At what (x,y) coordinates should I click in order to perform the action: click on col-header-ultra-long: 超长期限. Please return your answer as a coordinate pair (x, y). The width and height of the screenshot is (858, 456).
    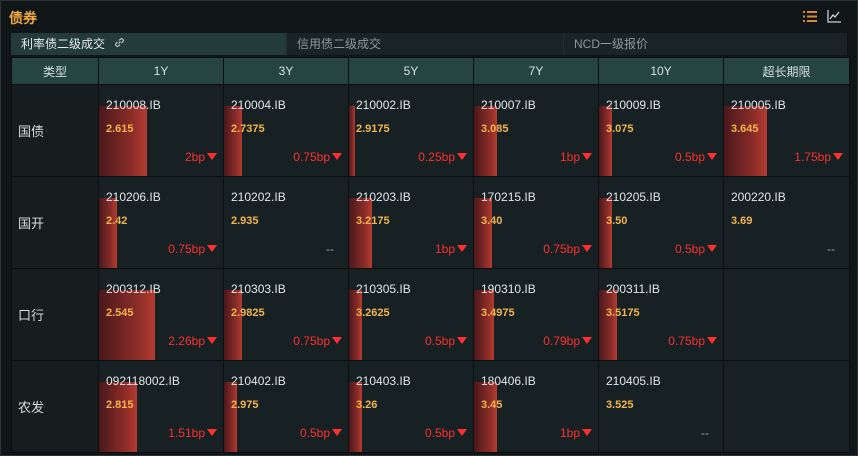
    Looking at the image, I should click on (786, 71).